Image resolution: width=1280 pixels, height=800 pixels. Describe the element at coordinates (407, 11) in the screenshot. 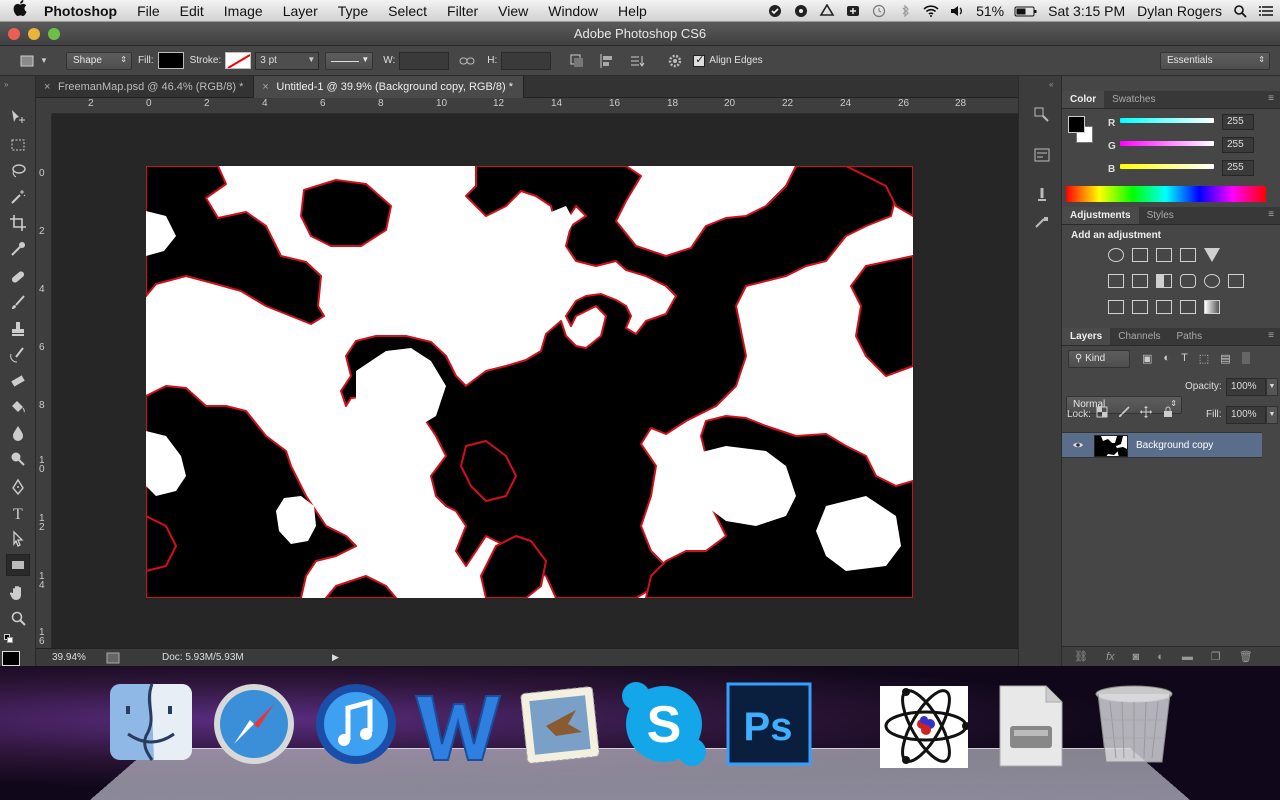

I see `menu-select: Select` at that location.